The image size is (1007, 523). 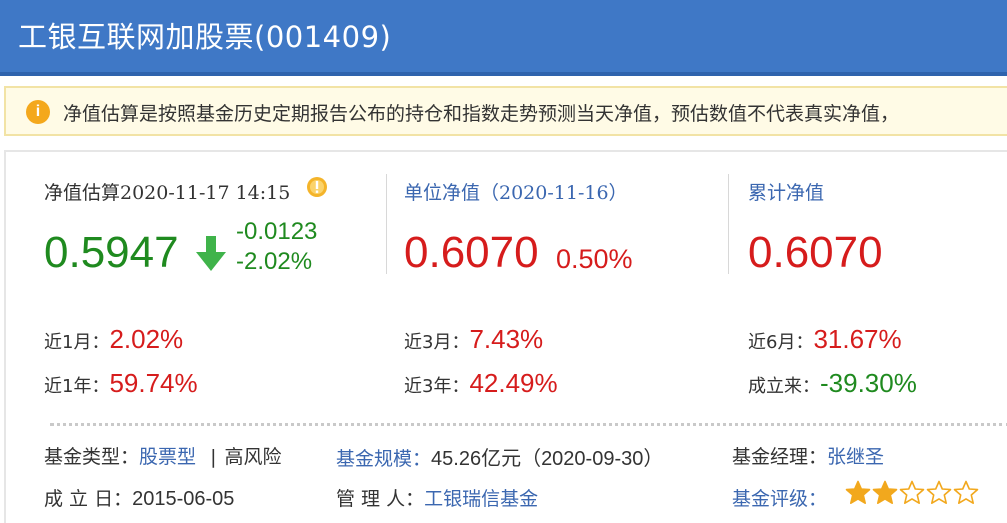 I want to click on unit-nav-value: 0.6070, so click(x=471, y=252).